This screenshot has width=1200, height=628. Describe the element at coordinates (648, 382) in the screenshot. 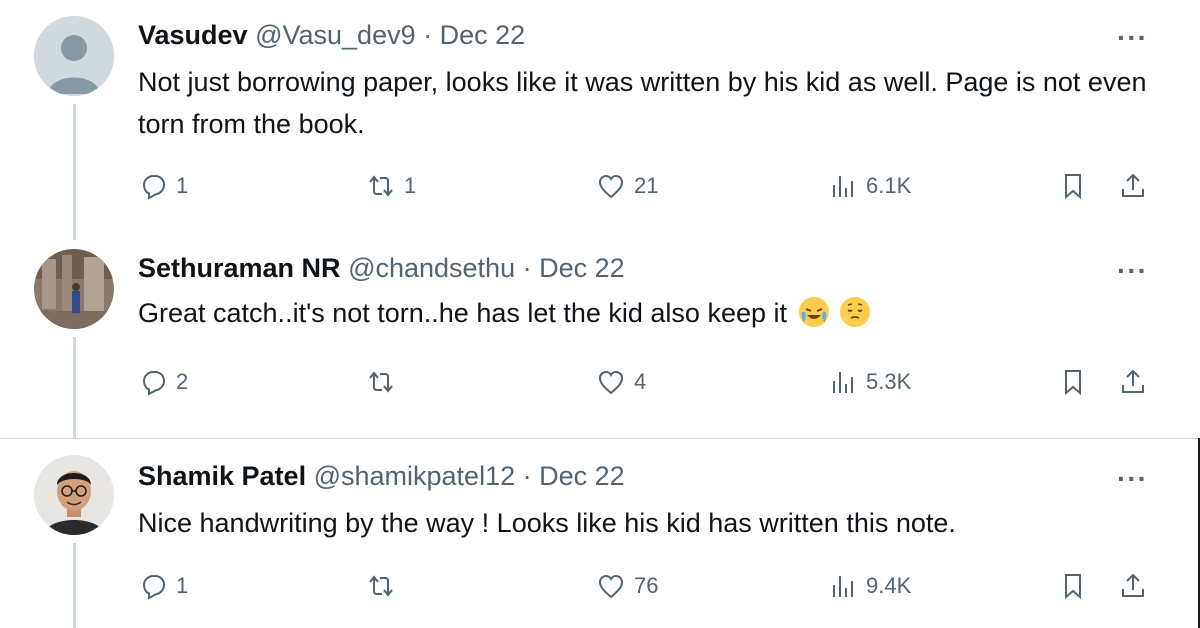

I see `action-bar: 2 4 5.3K` at that location.